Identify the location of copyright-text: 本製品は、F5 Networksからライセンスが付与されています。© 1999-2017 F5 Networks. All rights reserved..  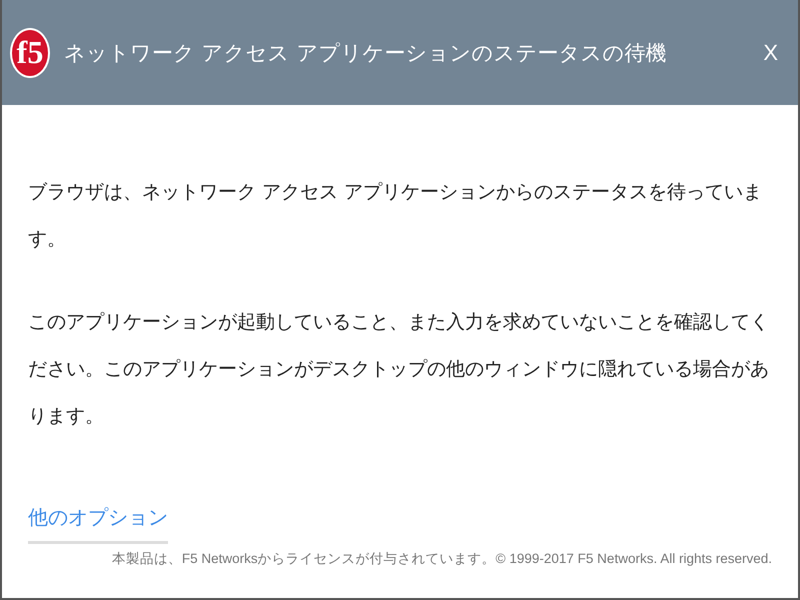
(441, 559).